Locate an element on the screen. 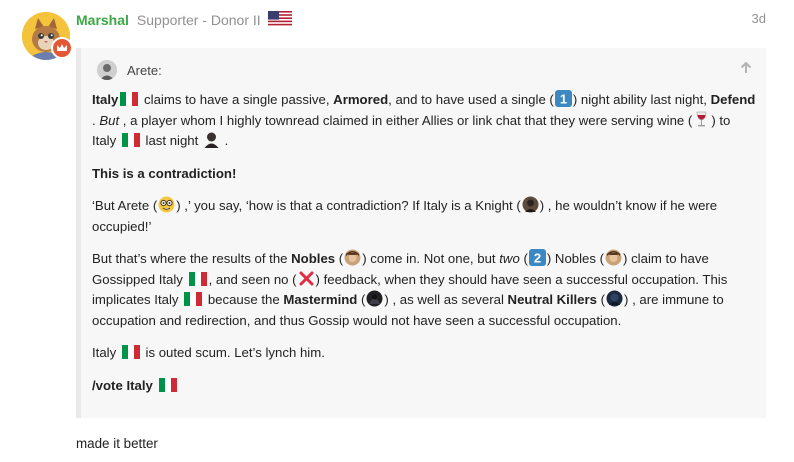 This screenshot has width=794, height=462. keycap-one-icon: 1 is located at coordinates (563, 98).